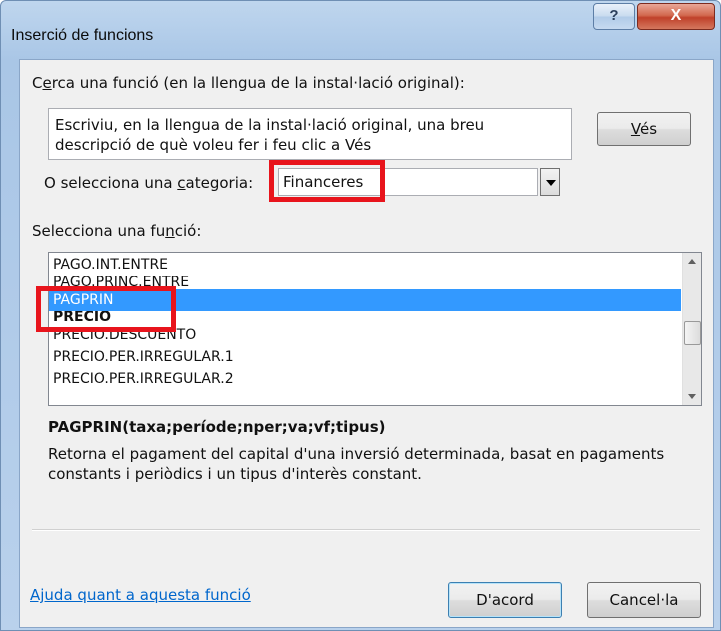 This screenshot has height=631, width=721. What do you see at coordinates (644, 129) in the screenshot?
I see `go-button: Vés` at bounding box center [644, 129].